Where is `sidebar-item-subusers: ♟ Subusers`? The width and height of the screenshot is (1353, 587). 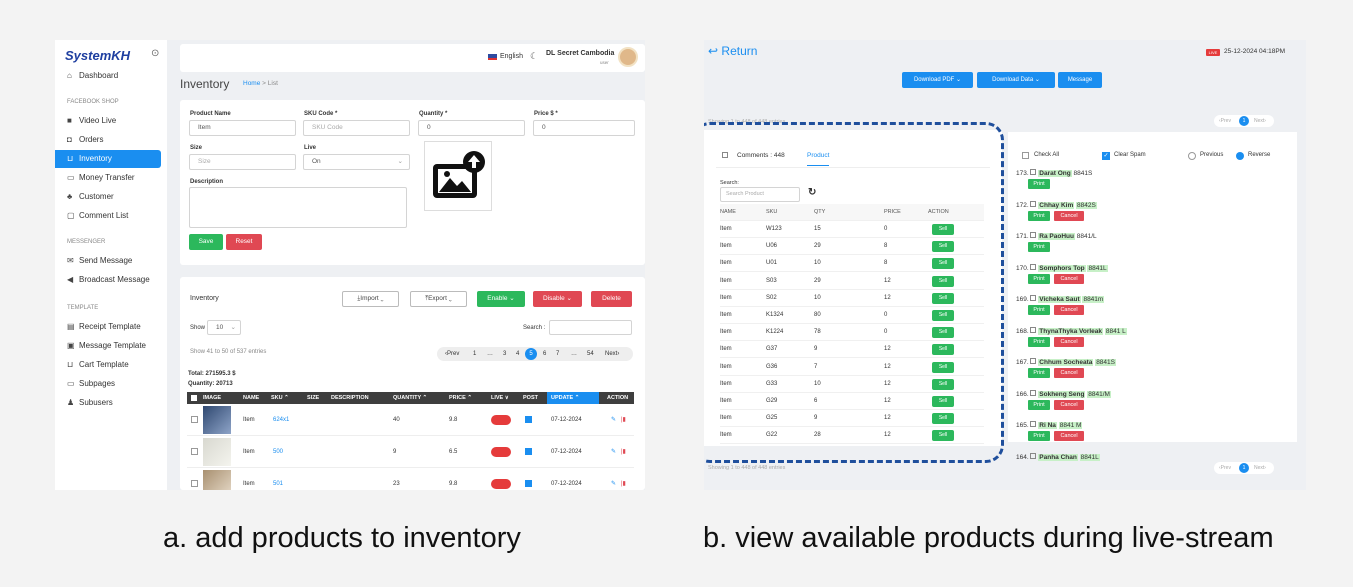
sidebar-item-subusers: ♟ Subusers is located at coordinates (108, 403).